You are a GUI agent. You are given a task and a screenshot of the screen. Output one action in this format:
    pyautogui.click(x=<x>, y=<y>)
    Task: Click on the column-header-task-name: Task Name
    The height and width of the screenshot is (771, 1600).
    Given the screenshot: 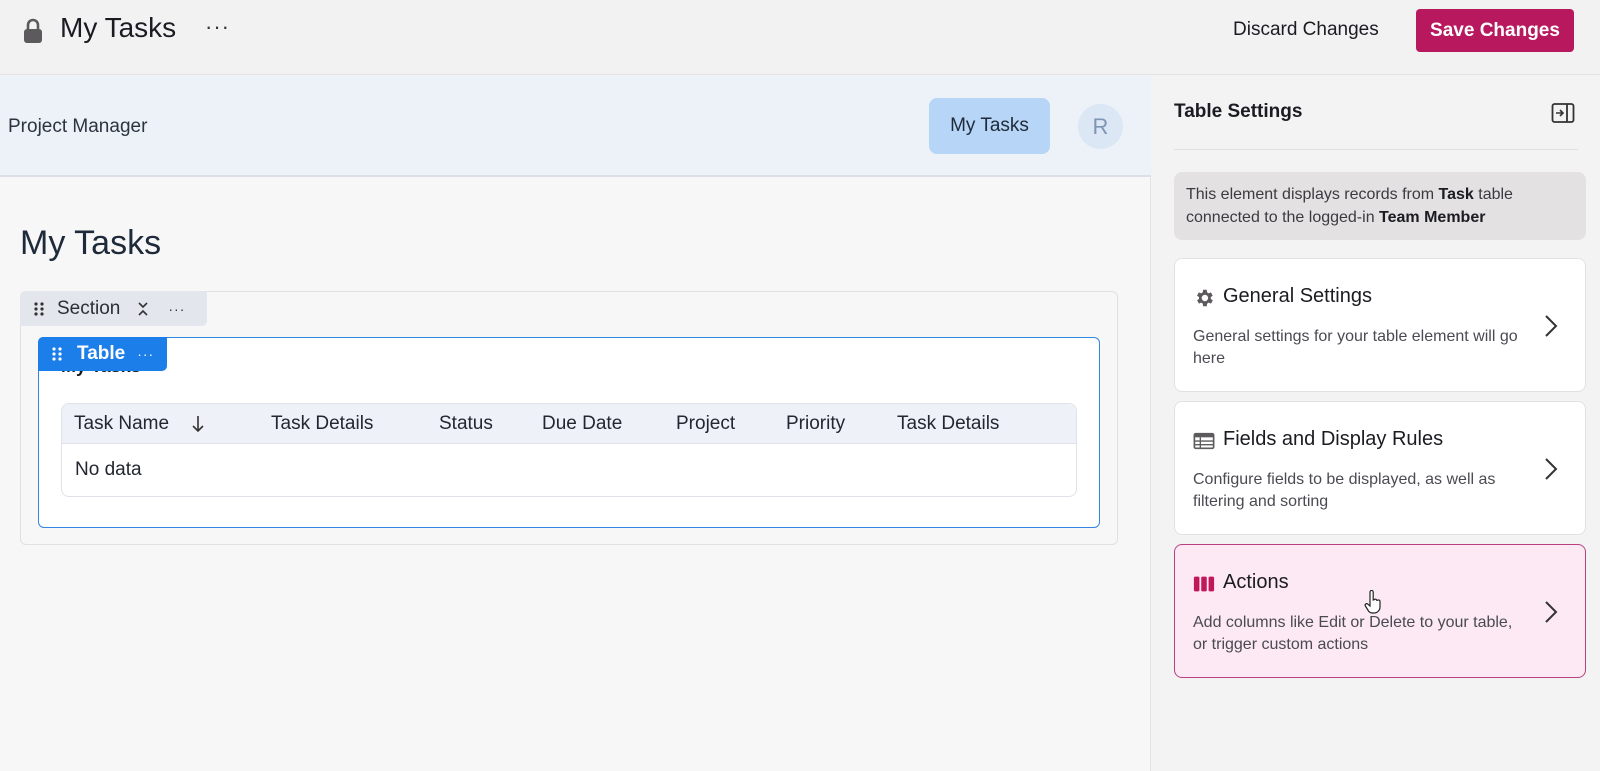 What is the action you would take?
    pyautogui.click(x=121, y=424)
    